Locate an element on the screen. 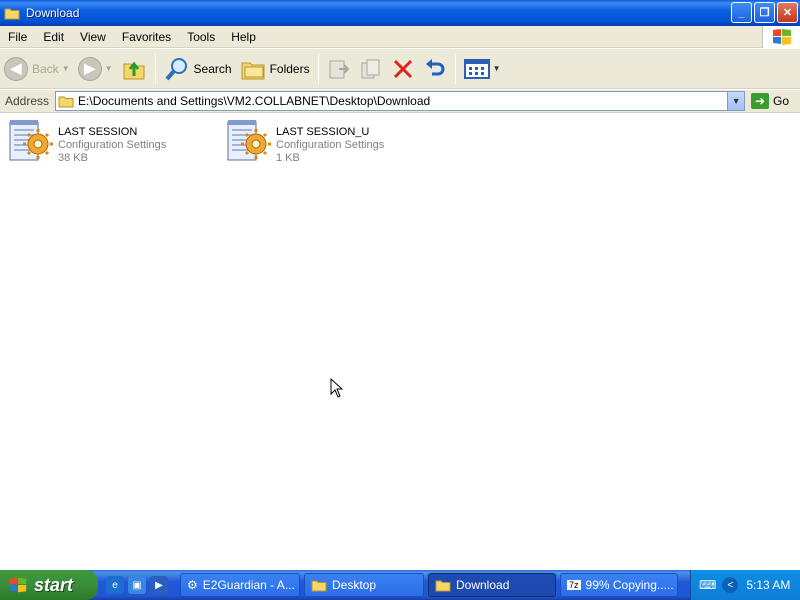 The width and height of the screenshot is (800, 600). start-button: start is located at coordinates (49, 585).